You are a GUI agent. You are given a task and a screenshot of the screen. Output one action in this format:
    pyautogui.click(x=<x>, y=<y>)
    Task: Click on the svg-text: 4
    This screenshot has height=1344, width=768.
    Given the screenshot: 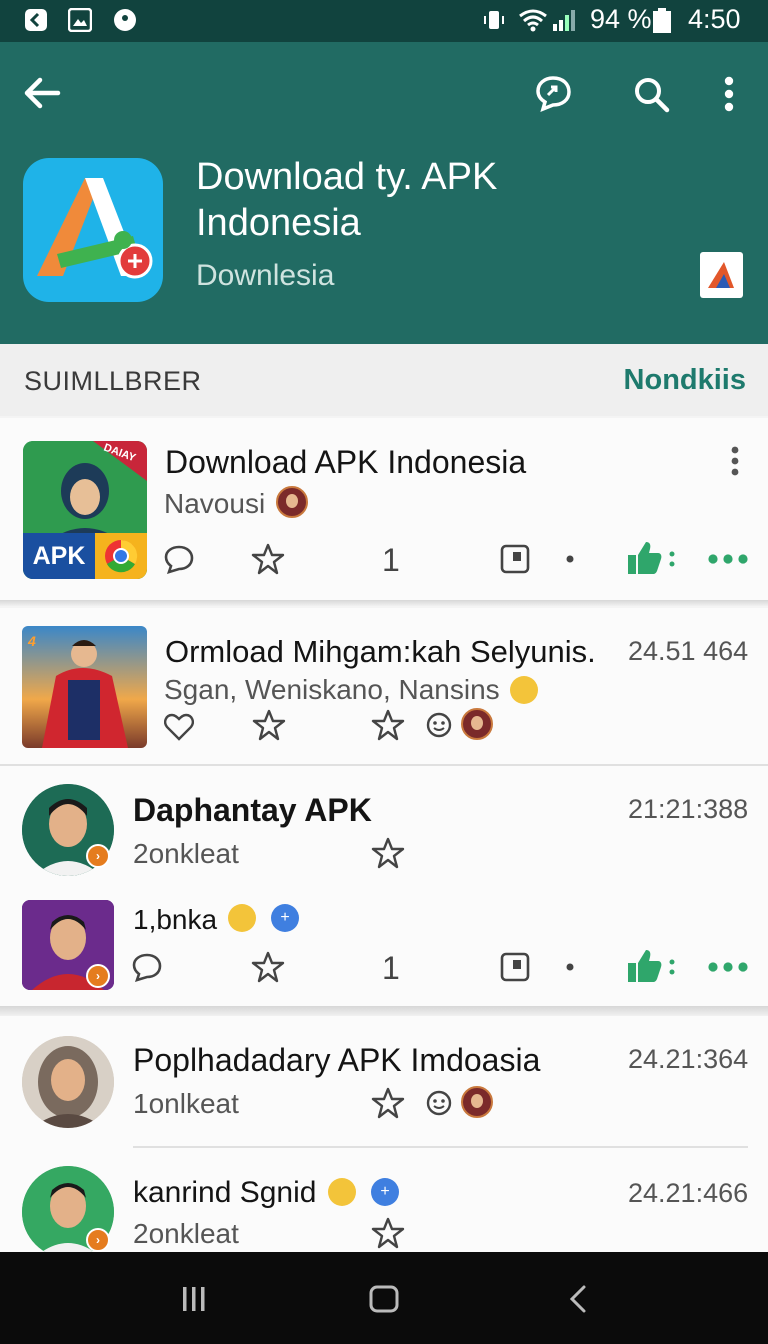 What is the action you would take?
    pyautogui.click(x=31, y=641)
    